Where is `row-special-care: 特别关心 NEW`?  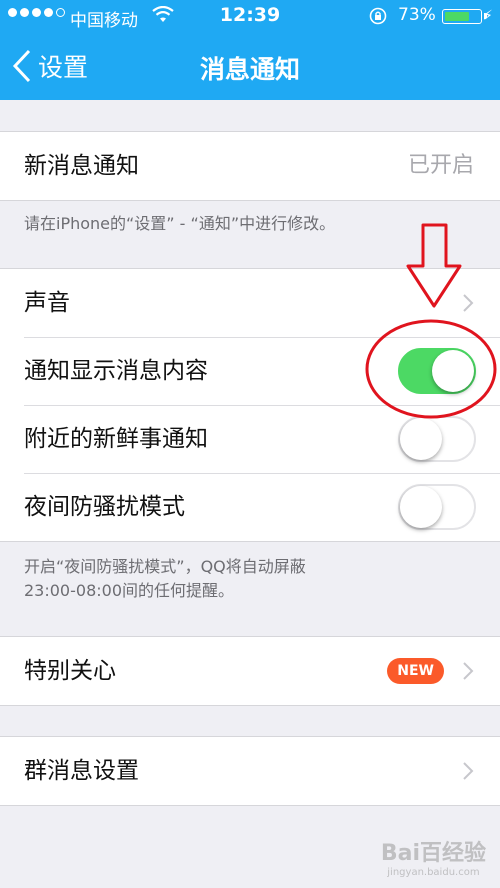 row-special-care: 特别关心 NEW is located at coordinates (250, 671).